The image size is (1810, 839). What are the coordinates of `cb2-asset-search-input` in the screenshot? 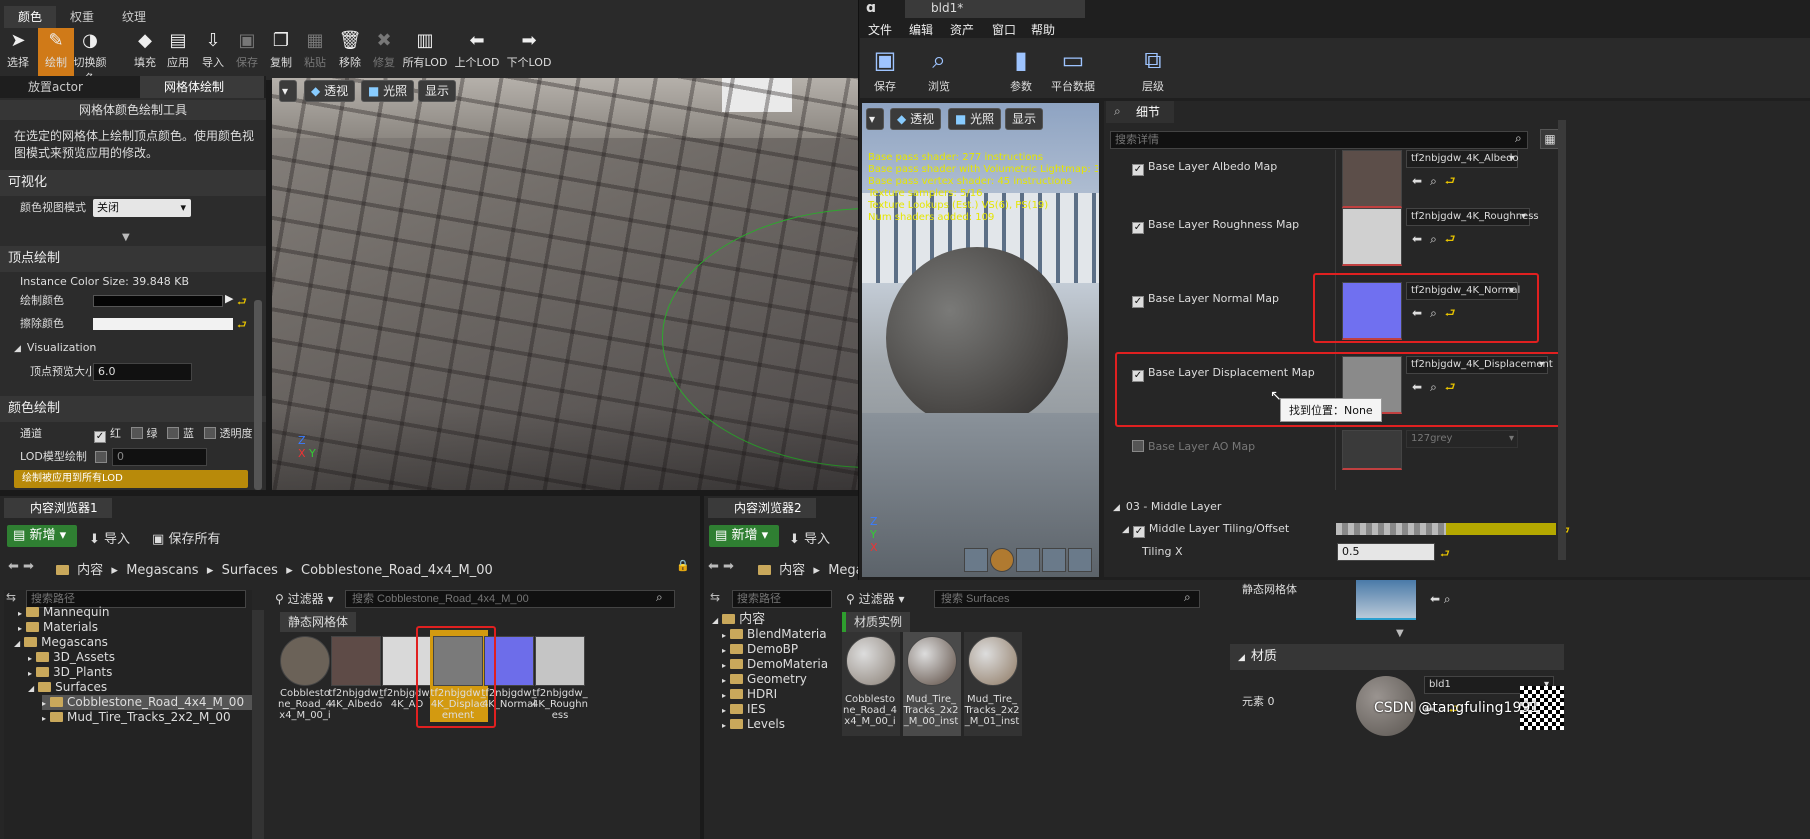 It's located at (1067, 599).